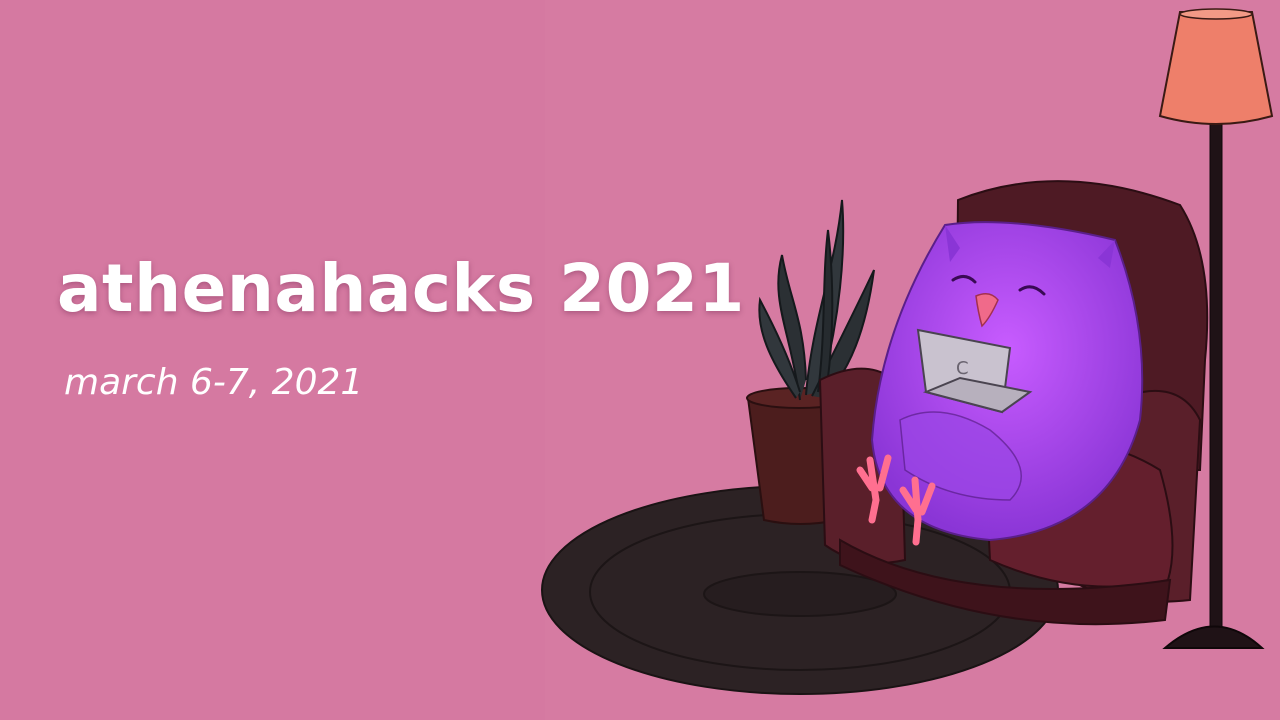  I want to click on laptop-logo: C, so click(962, 368).